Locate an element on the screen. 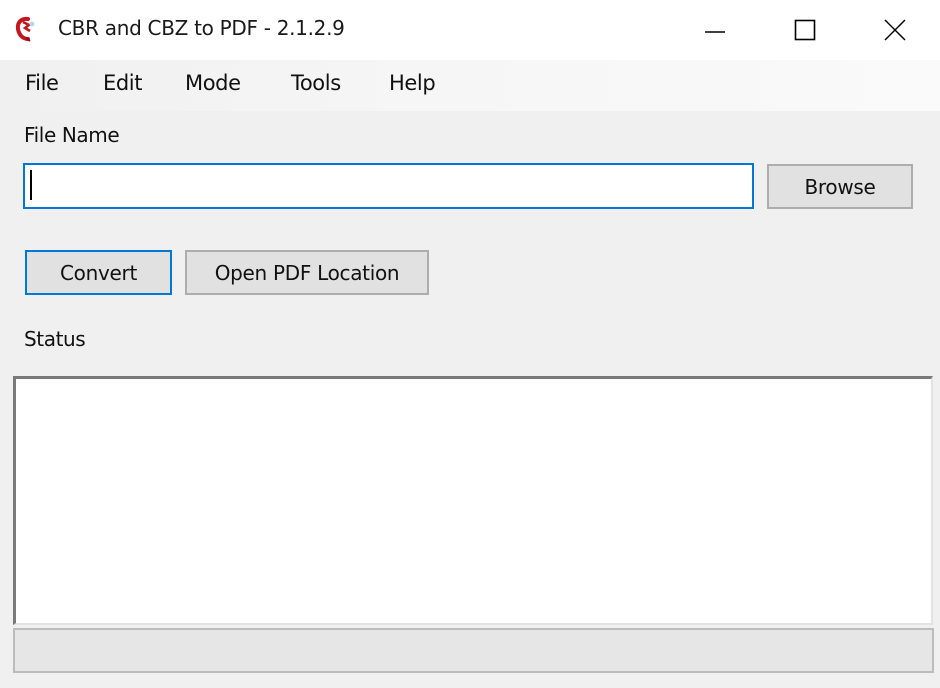 The height and width of the screenshot is (688, 940). open-pdf-location-button: Open PDF Location is located at coordinates (307, 272).